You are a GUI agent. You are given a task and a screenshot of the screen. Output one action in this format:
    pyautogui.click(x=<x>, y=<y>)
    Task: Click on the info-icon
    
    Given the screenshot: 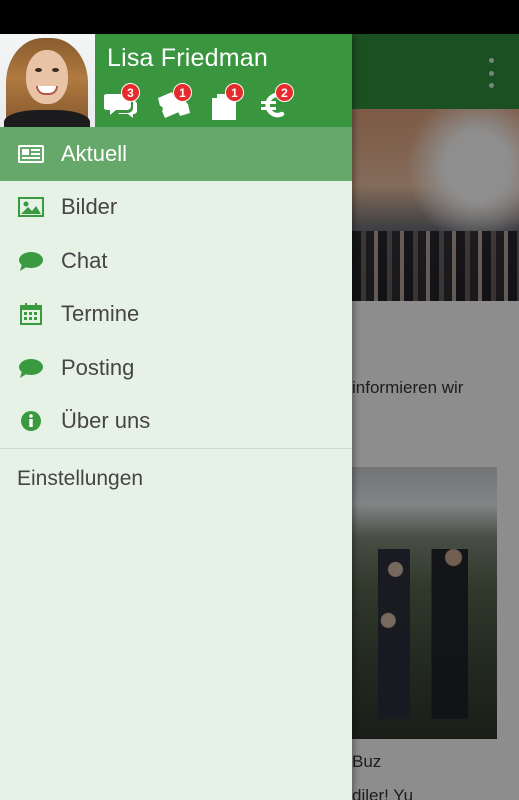 What is the action you would take?
    pyautogui.click(x=31, y=421)
    